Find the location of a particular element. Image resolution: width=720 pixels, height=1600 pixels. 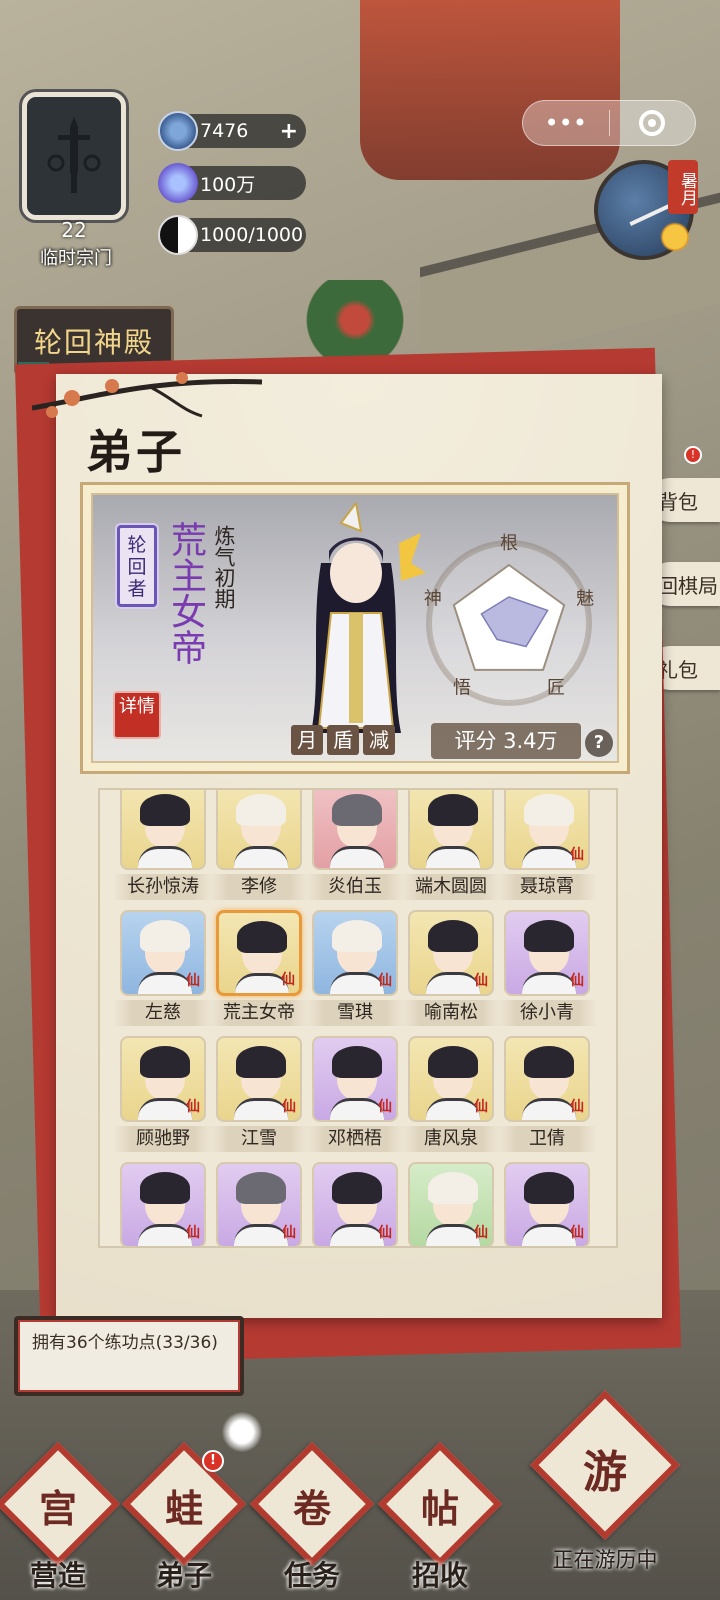

nav-tasks: 卷 任务 is located at coordinates (312, 1520).